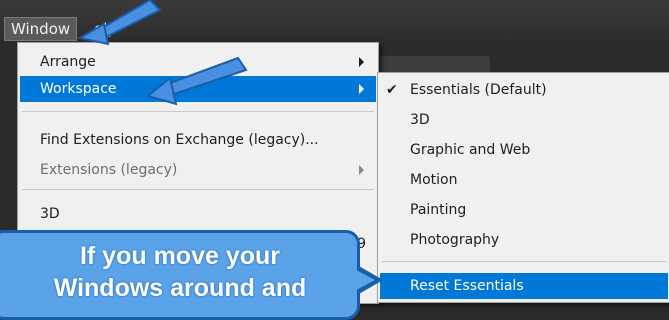 Image resolution: width=669 pixels, height=320 pixels. Describe the element at coordinates (162, 53) in the screenshot. I see `annotation-arrows` at that location.